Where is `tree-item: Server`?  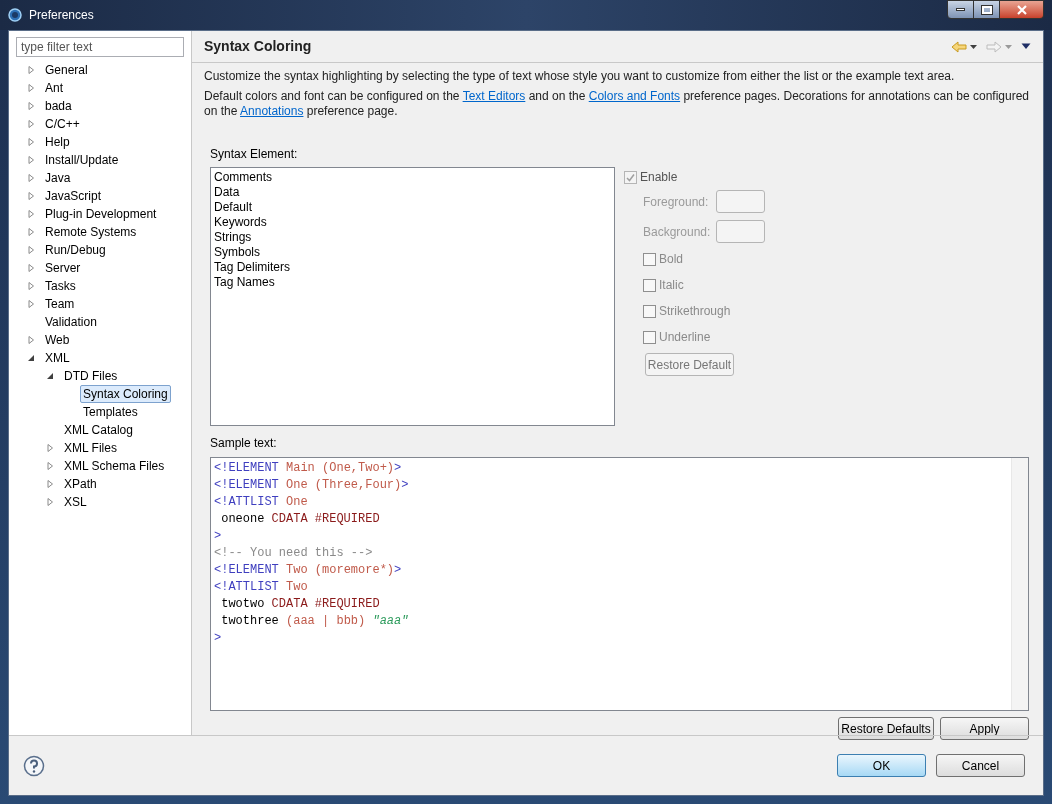 tree-item: Server is located at coordinates (63, 268).